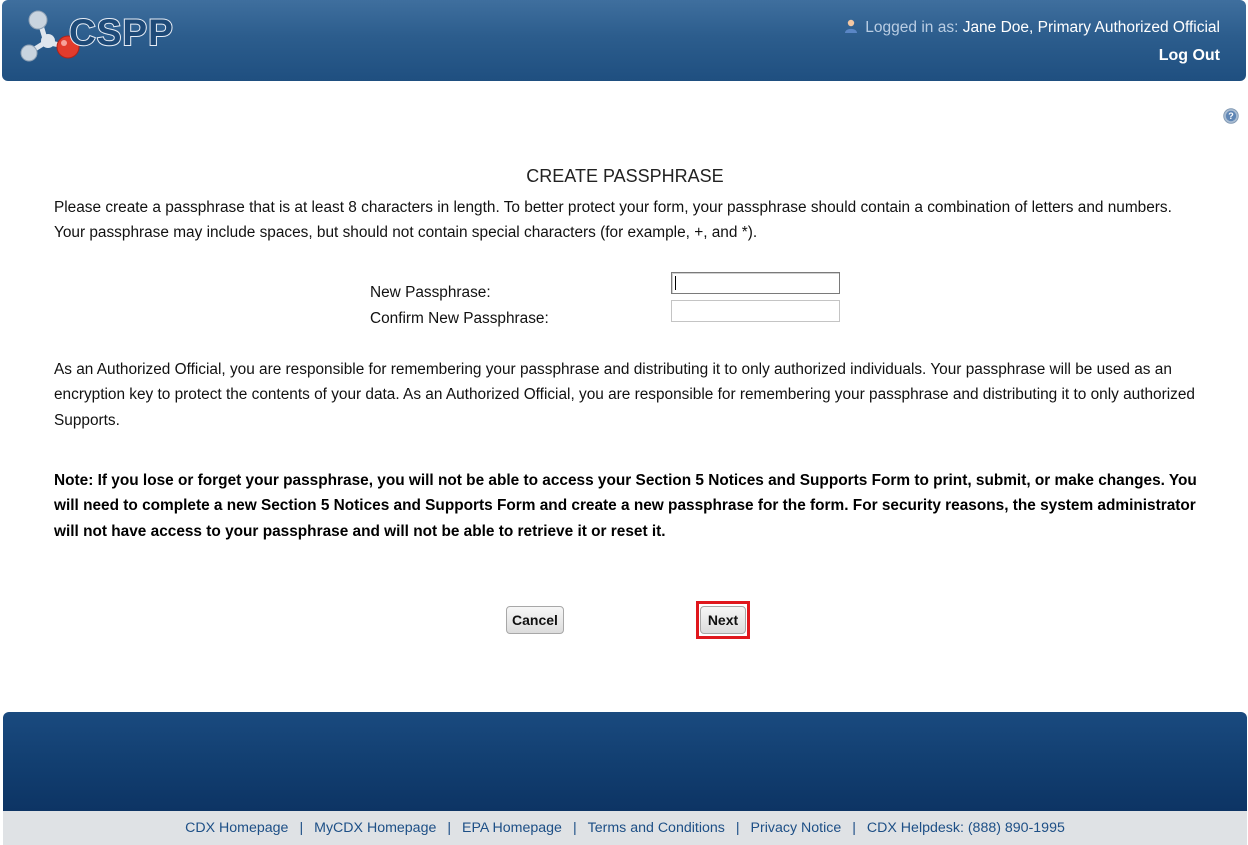 This screenshot has width=1248, height=845. Describe the element at coordinates (1189, 56) in the screenshot. I see `logout-link: Log Out` at that location.